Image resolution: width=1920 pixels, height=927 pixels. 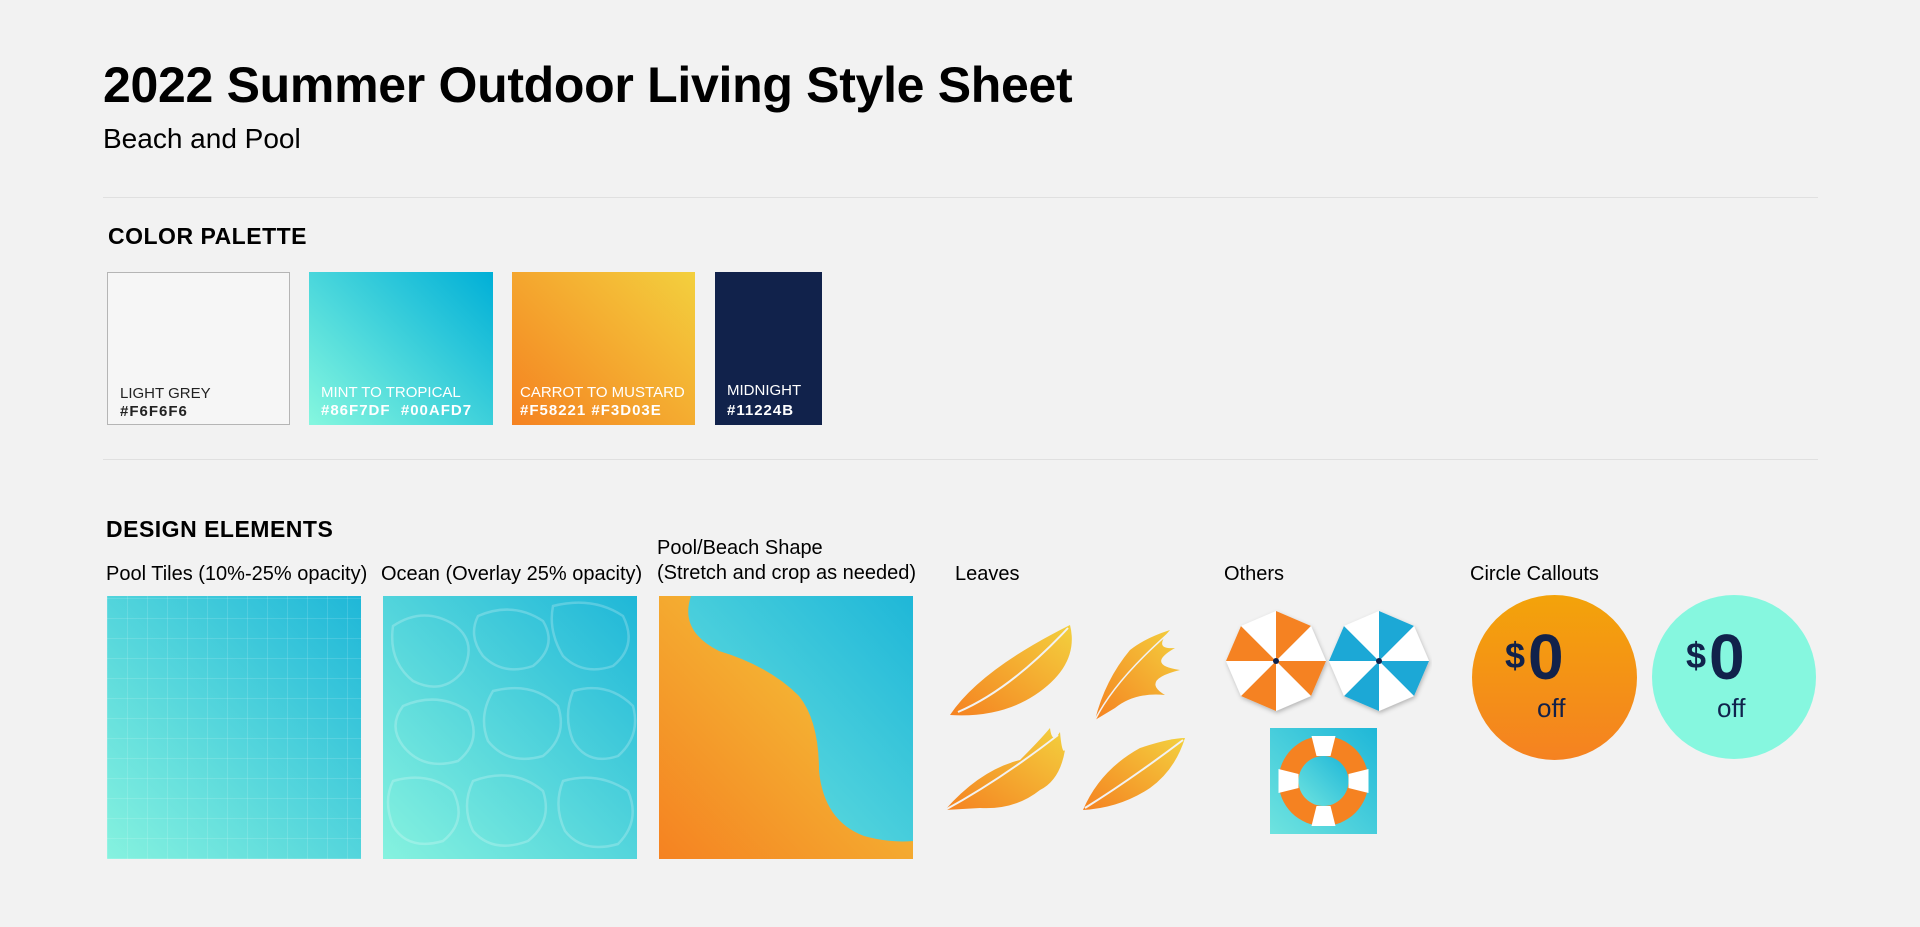 What do you see at coordinates (603, 348) in the screenshot?
I see `swatch-carrot-to-mustard: CARROT TO MUSTARD #F58221 #F3D03E` at bounding box center [603, 348].